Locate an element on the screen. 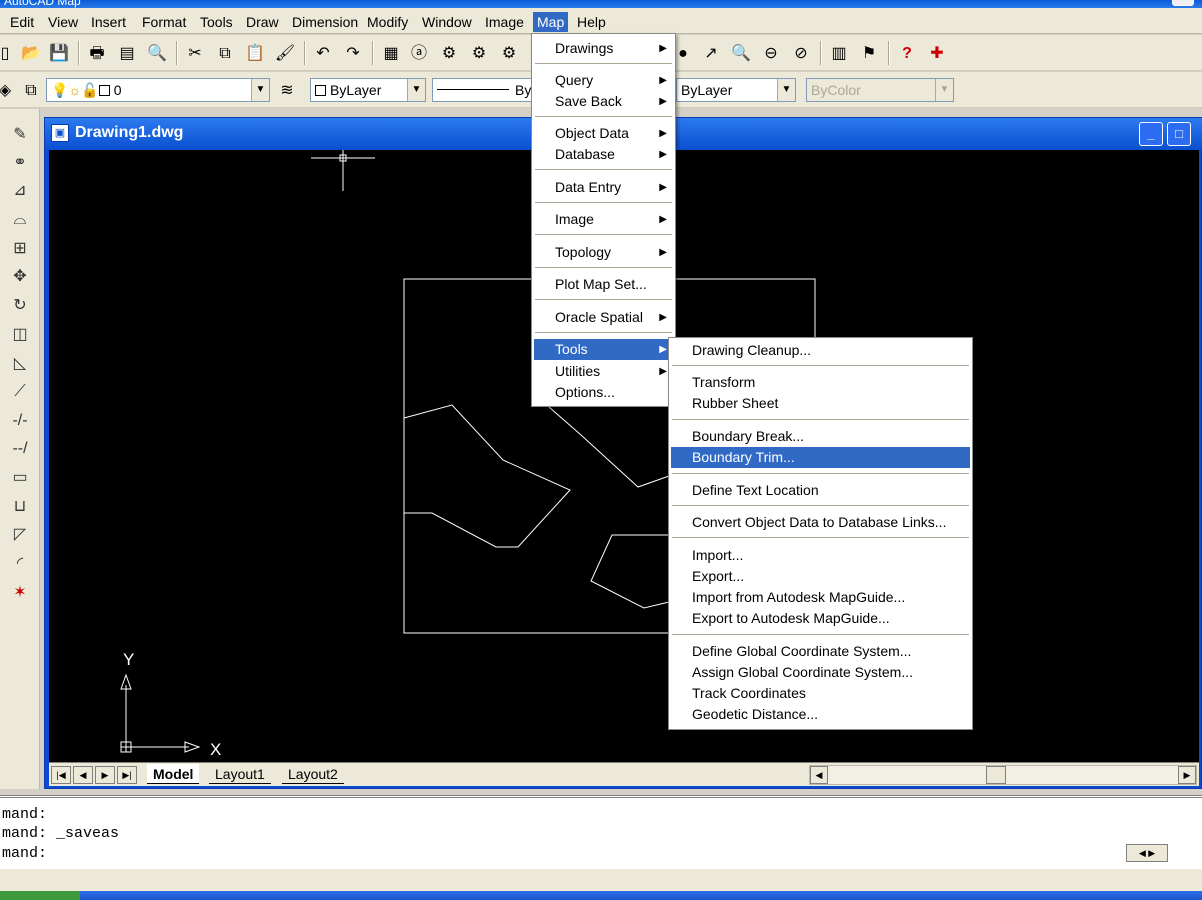  zoom-previous-icon: ⊖ is located at coordinates (771, 54).